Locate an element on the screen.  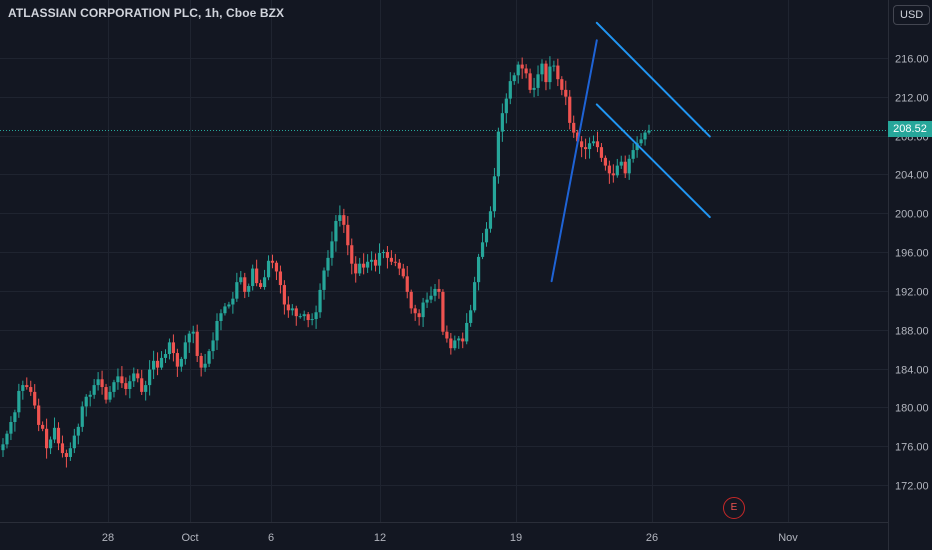
time-tick-label: 6 is located at coordinates (271, 538).